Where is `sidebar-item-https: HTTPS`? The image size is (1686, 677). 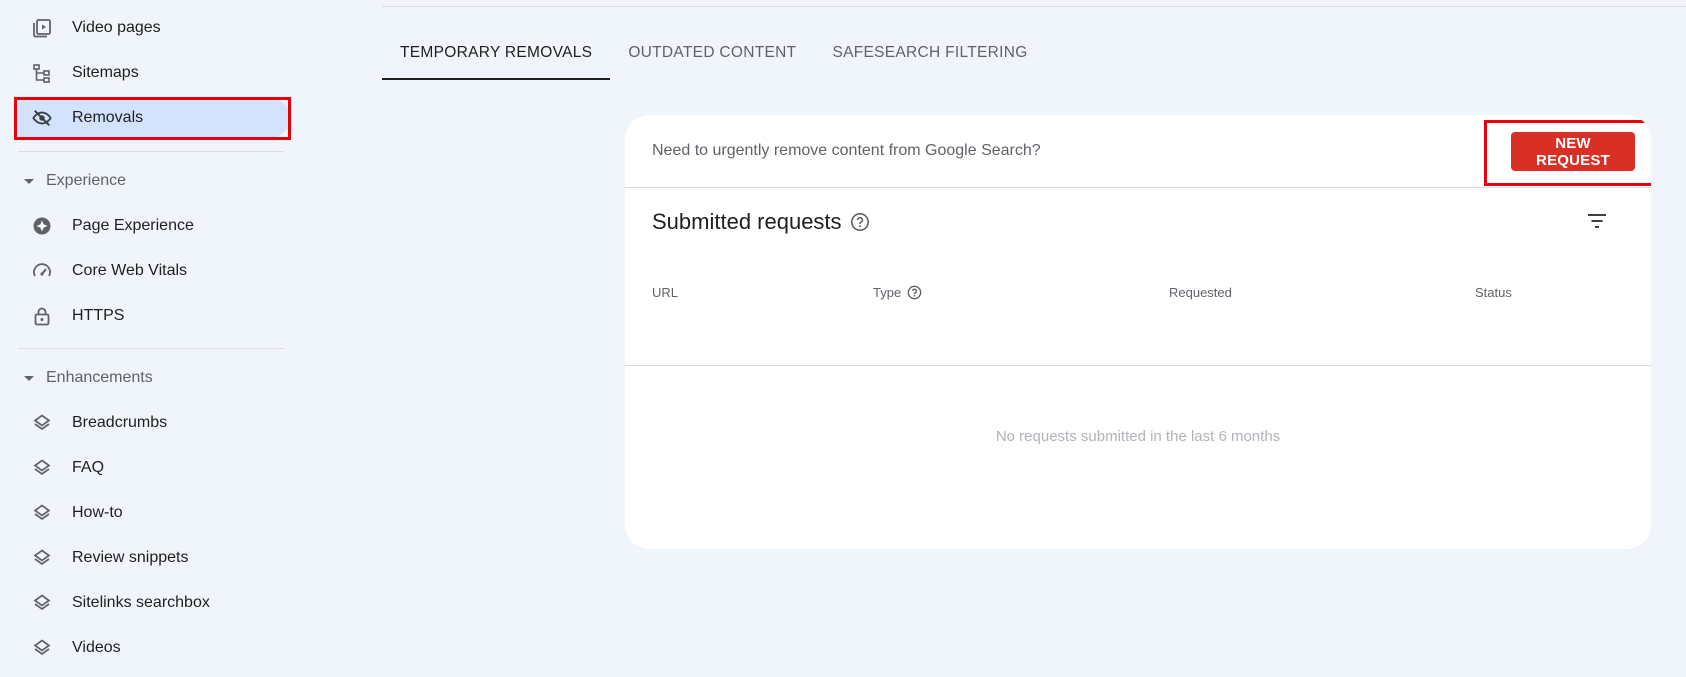
sidebar-item-https: HTTPS is located at coordinates (152, 316).